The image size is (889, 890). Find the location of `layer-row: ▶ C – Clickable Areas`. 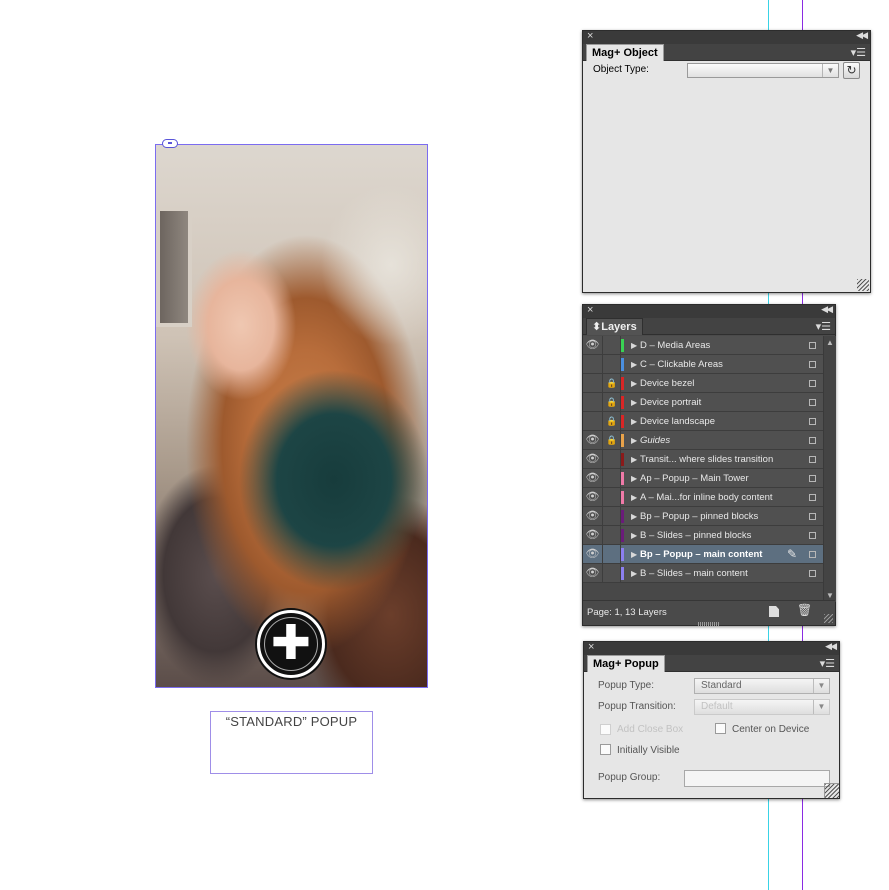

layer-row: ▶ C – Clickable Areas is located at coordinates (703, 364).